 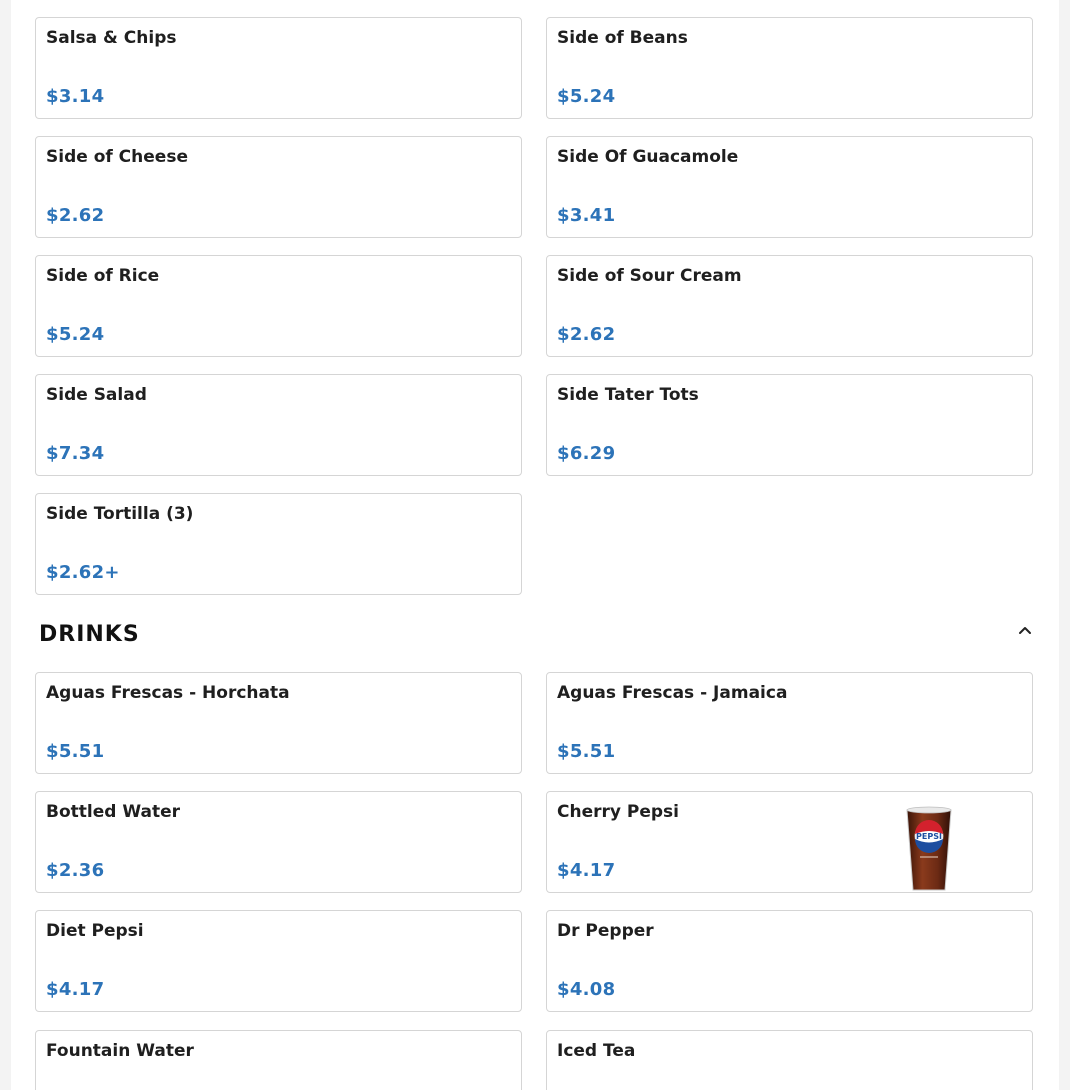 What do you see at coordinates (789, 306) in the screenshot?
I see `menu-item-card: Side of Sour Cream $2.62` at bounding box center [789, 306].